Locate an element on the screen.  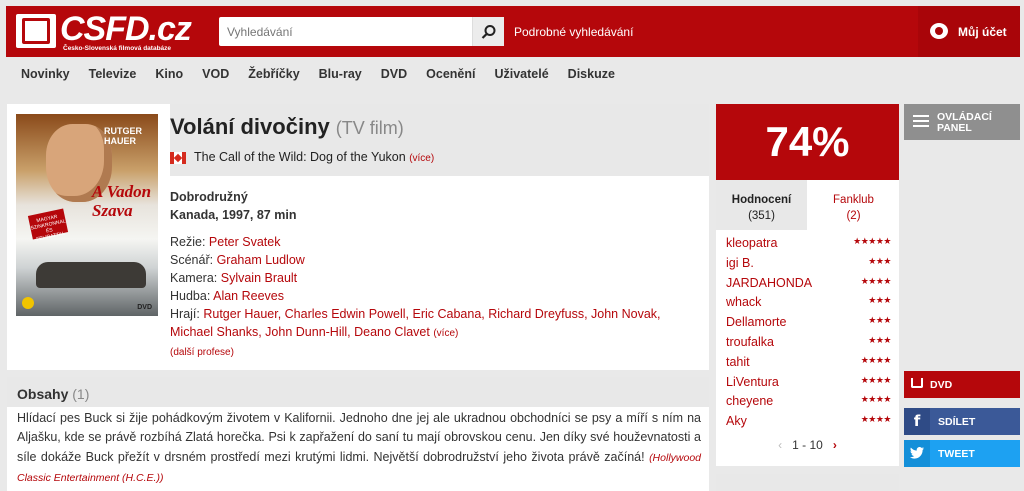
other-professions-link: (další profese) is located at coordinates (432, 353).